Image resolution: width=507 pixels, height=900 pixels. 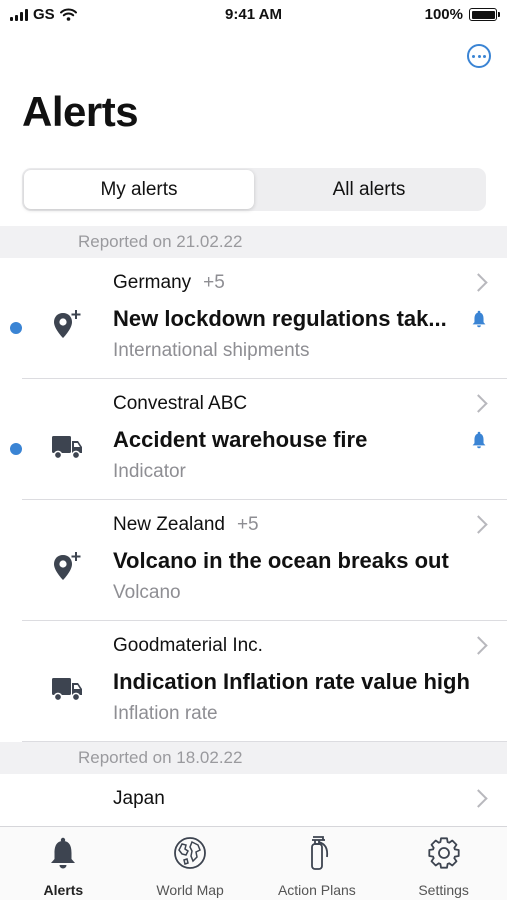 I want to click on alert-row: Japan, so click(x=253, y=800).